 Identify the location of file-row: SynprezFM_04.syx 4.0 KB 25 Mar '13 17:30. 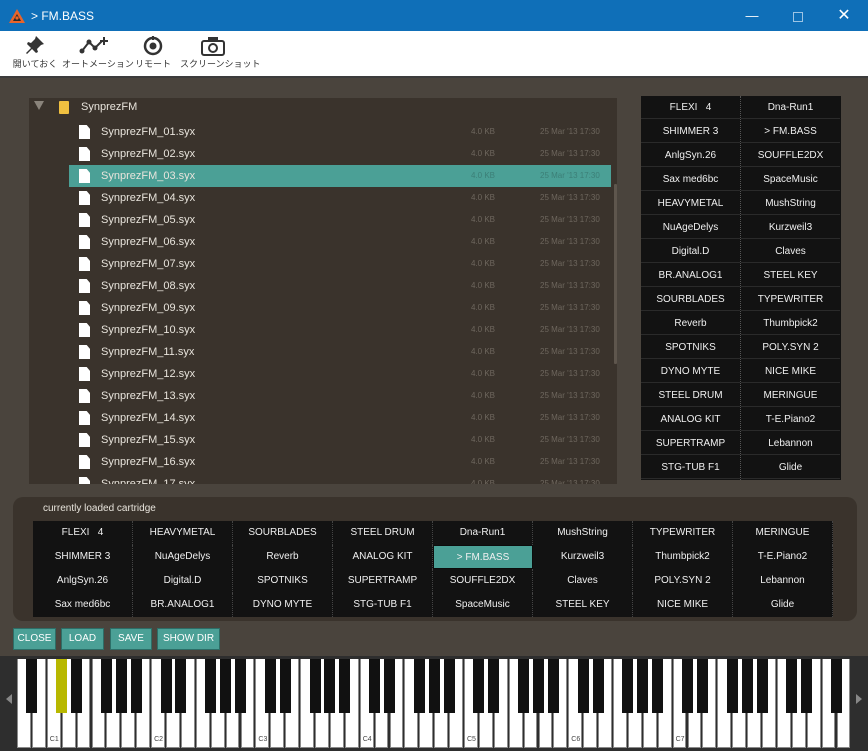
(340, 198).